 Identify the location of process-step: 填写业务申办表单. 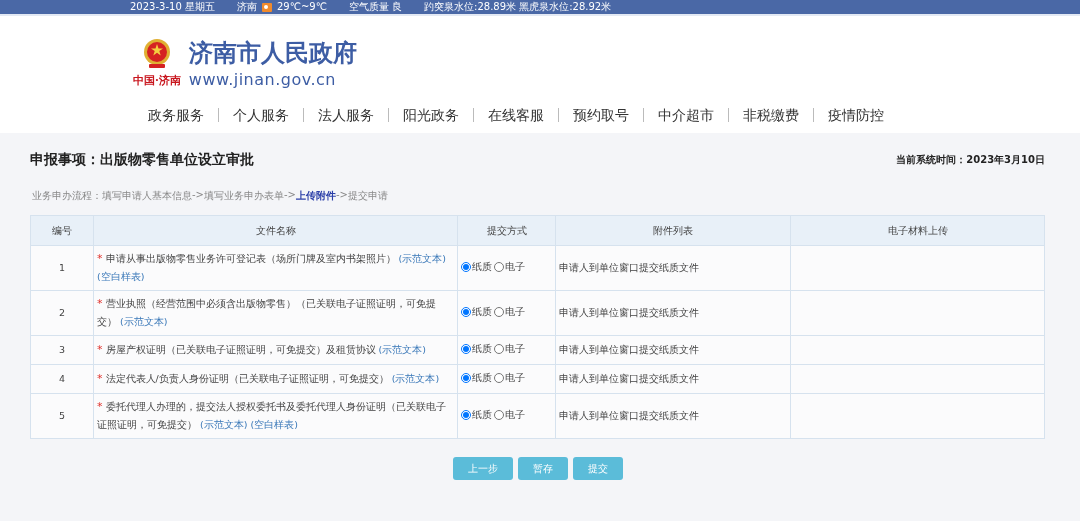
(244, 196).